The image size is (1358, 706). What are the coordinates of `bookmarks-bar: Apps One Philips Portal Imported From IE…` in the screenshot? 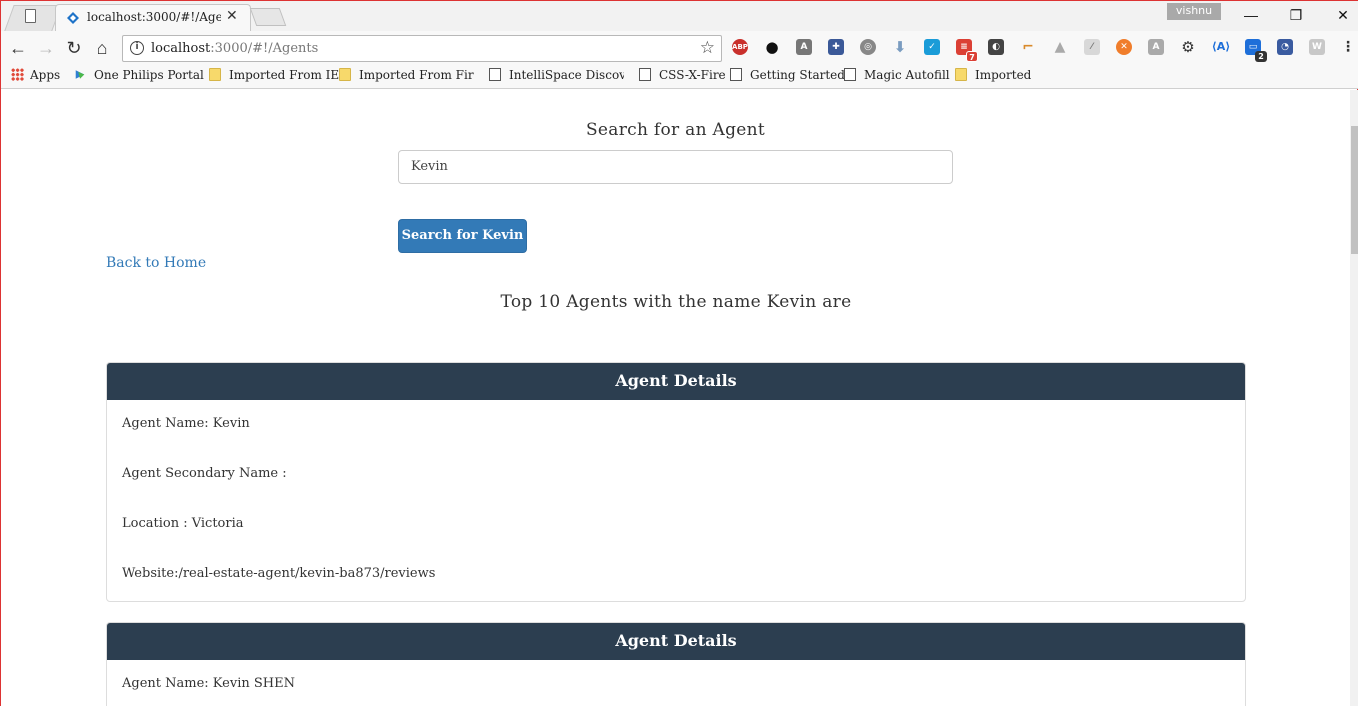 It's located at (679, 77).